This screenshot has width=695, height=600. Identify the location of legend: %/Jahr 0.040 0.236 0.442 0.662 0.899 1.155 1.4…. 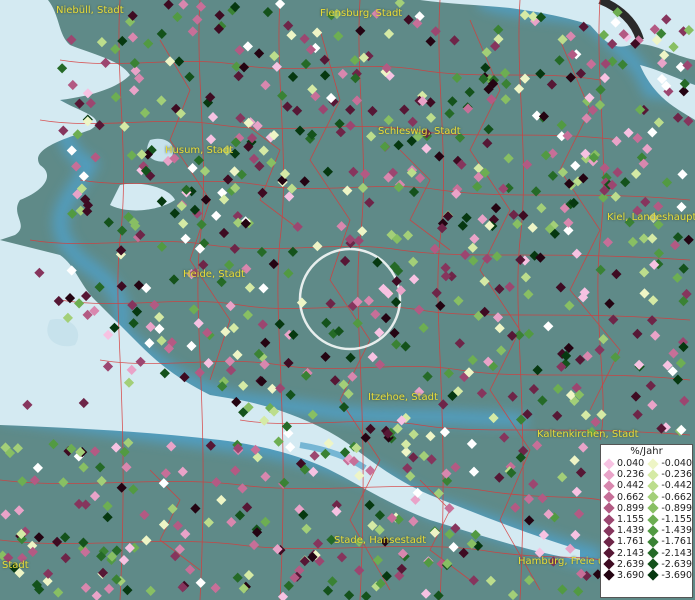
(646, 521).